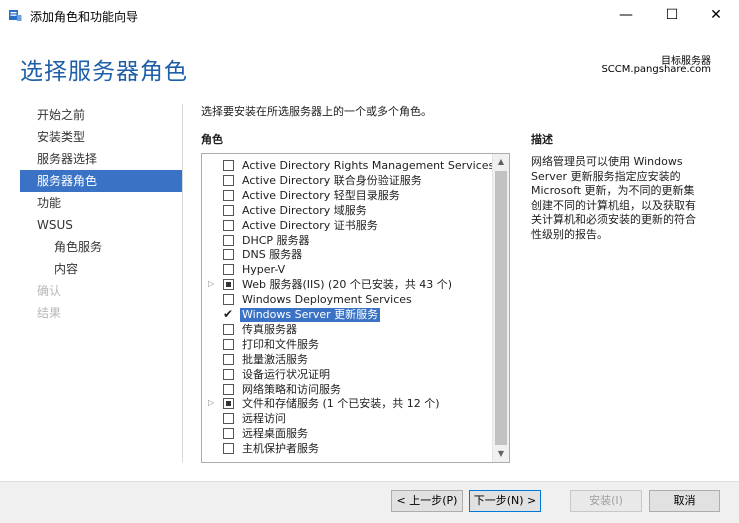 This screenshot has height=523, width=739. Describe the element at coordinates (228, 314) in the screenshot. I see `role-checkbox: ✔` at that location.